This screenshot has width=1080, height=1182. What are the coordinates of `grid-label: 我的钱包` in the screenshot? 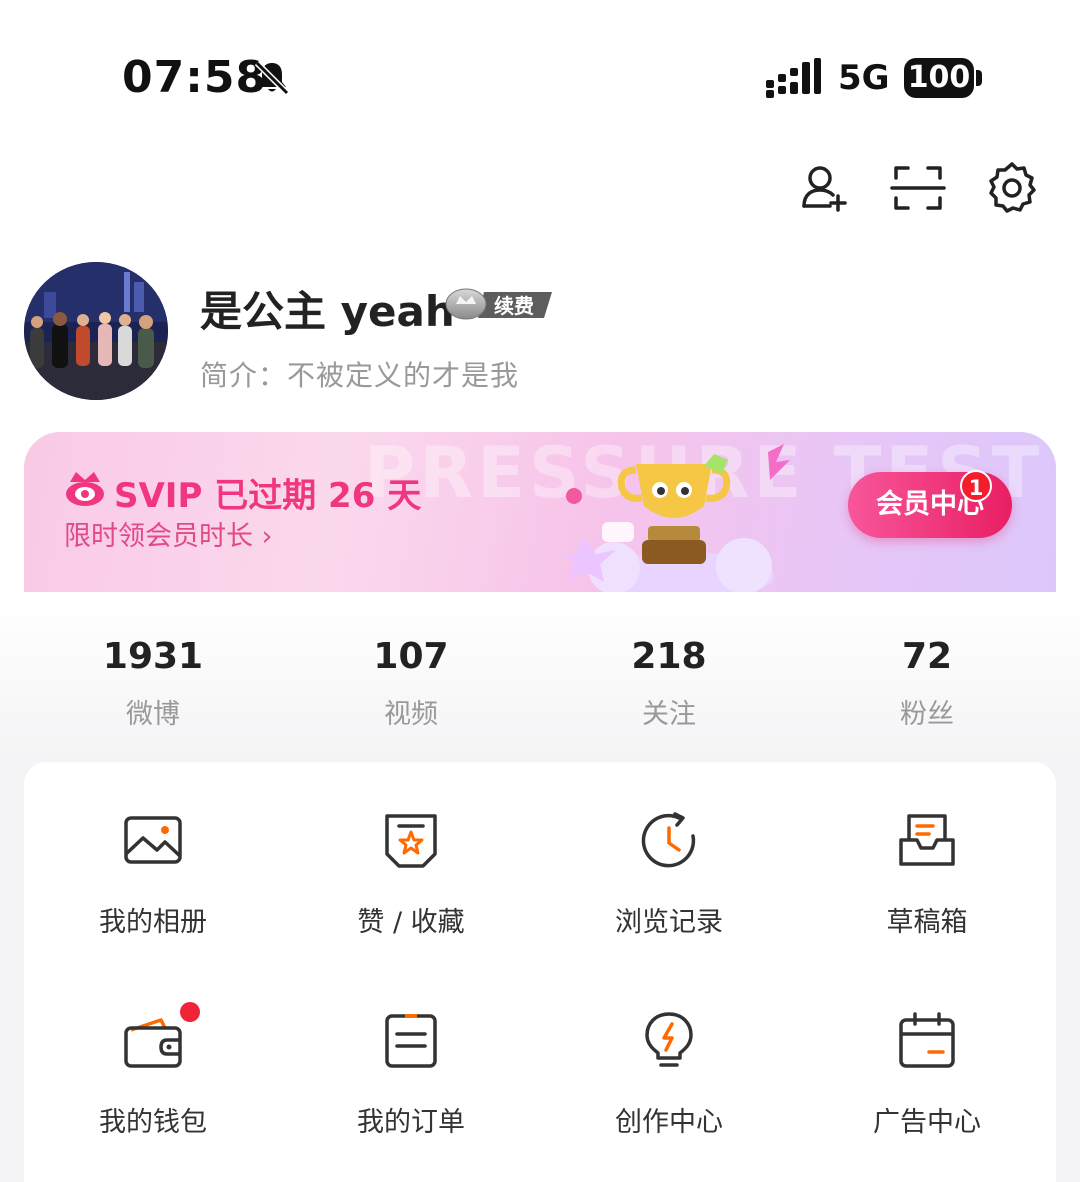 It's located at (153, 1122).